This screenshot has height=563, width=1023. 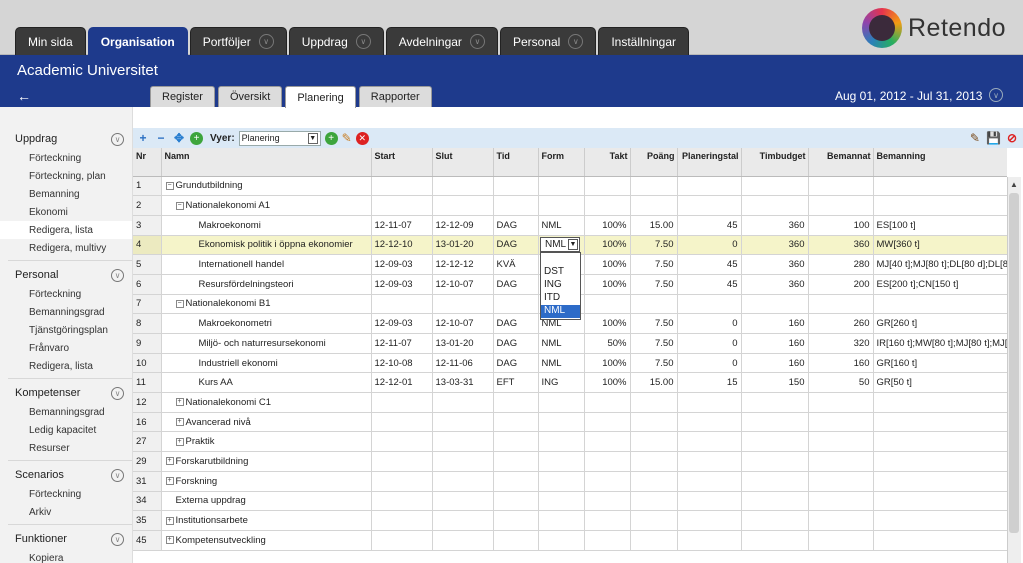 What do you see at coordinates (66, 139) in the screenshot?
I see `sidebar-section-uppdrag: Uppdrag ∨` at bounding box center [66, 139].